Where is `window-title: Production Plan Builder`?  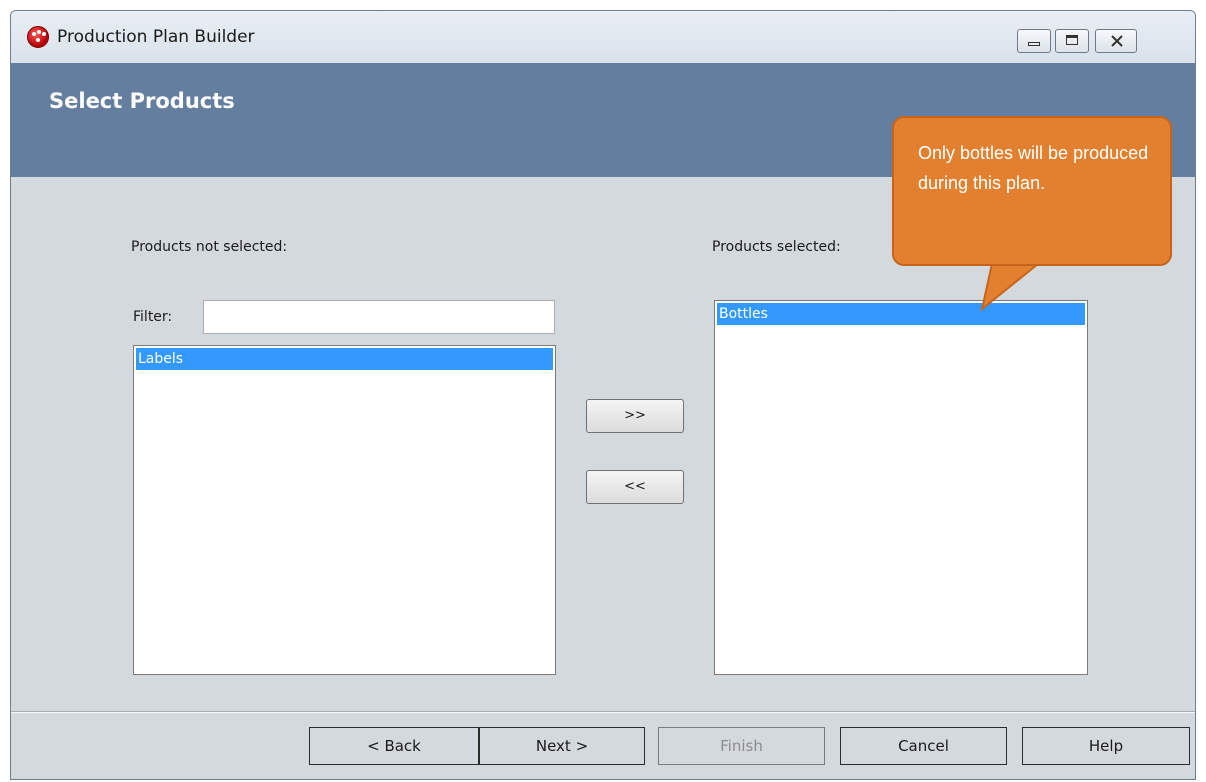 window-title: Production Plan Builder is located at coordinates (156, 37).